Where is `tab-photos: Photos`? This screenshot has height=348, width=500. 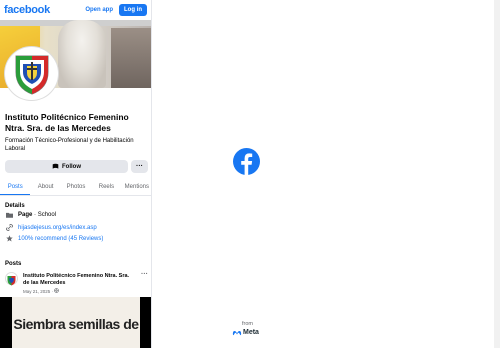
tab-photos: Photos is located at coordinates (76, 187).